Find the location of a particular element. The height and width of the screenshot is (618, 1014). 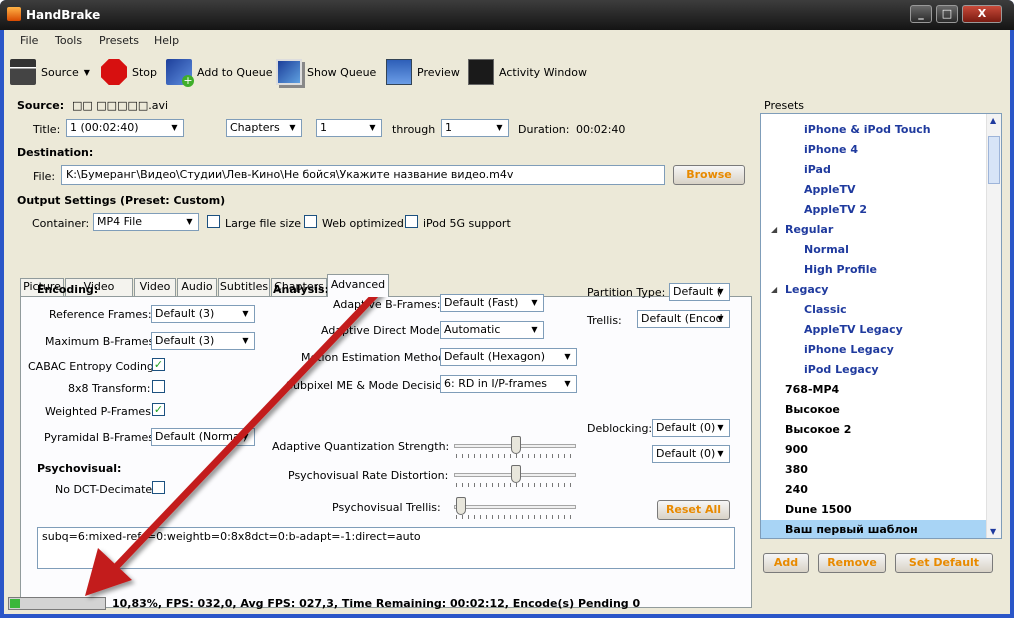

tab-advanced: Advanced is located at coordinates (358, 285).